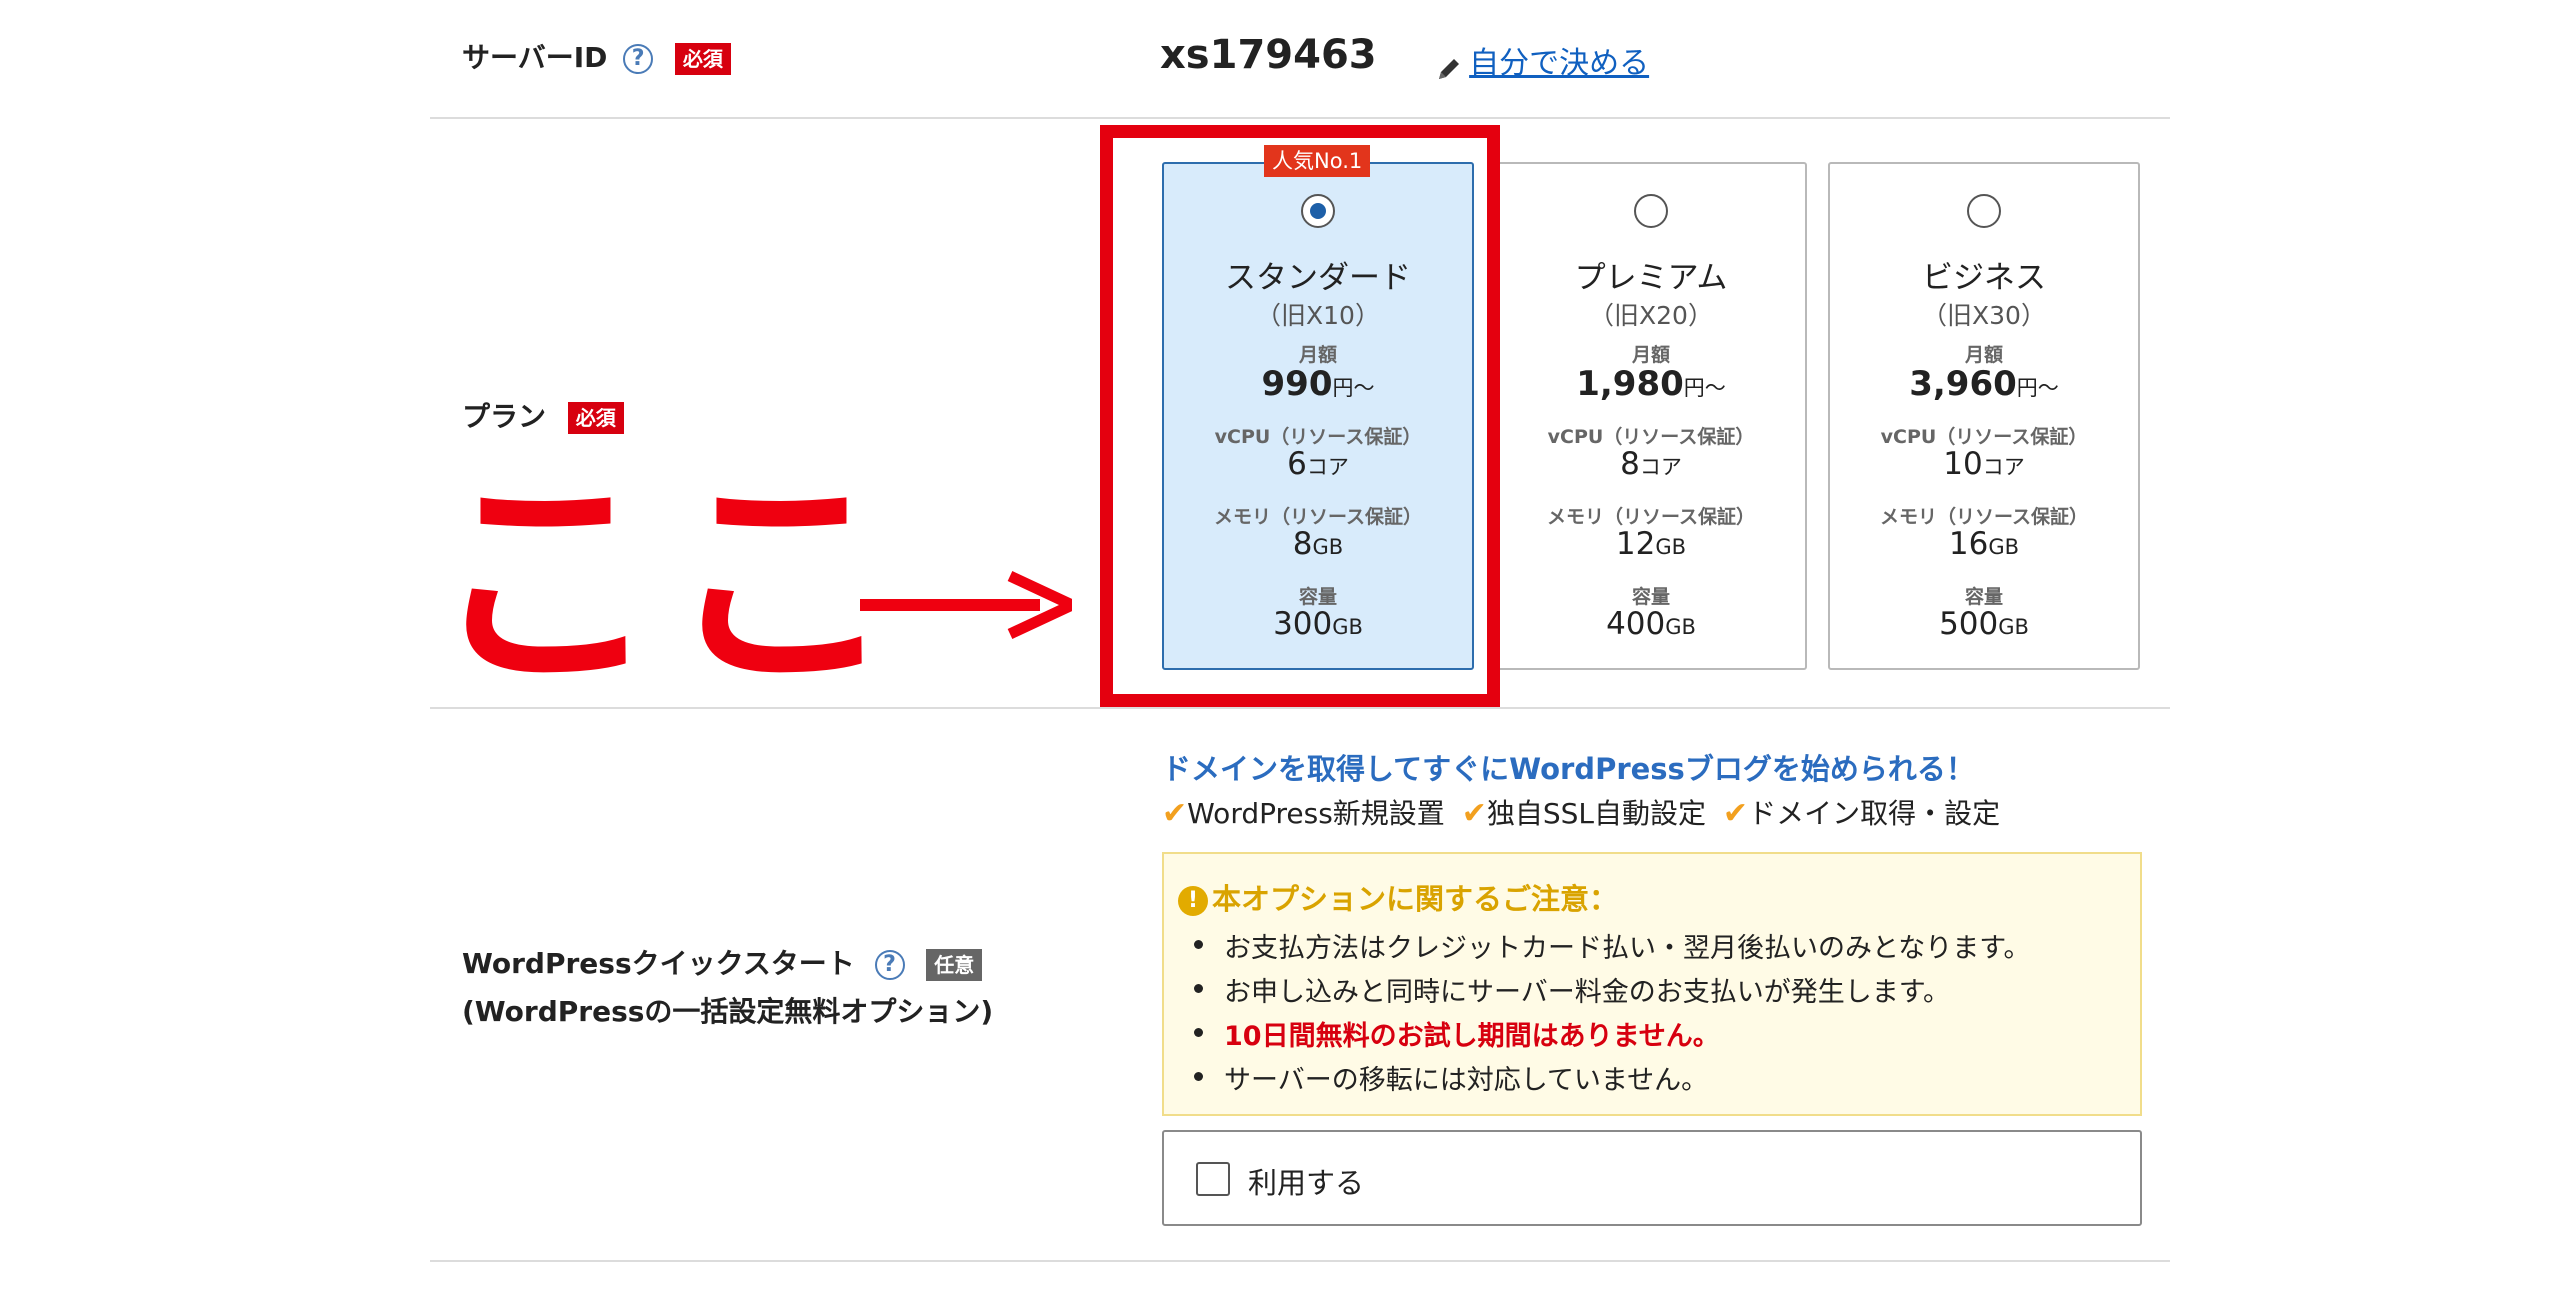 Image resolution: width=2570 pixels, height=1292 pixels. What do you see at coordinates (1652, 1178) in the screenshot?
I see `use-option-box: 利用する` at bounding box center [1652, 1178].